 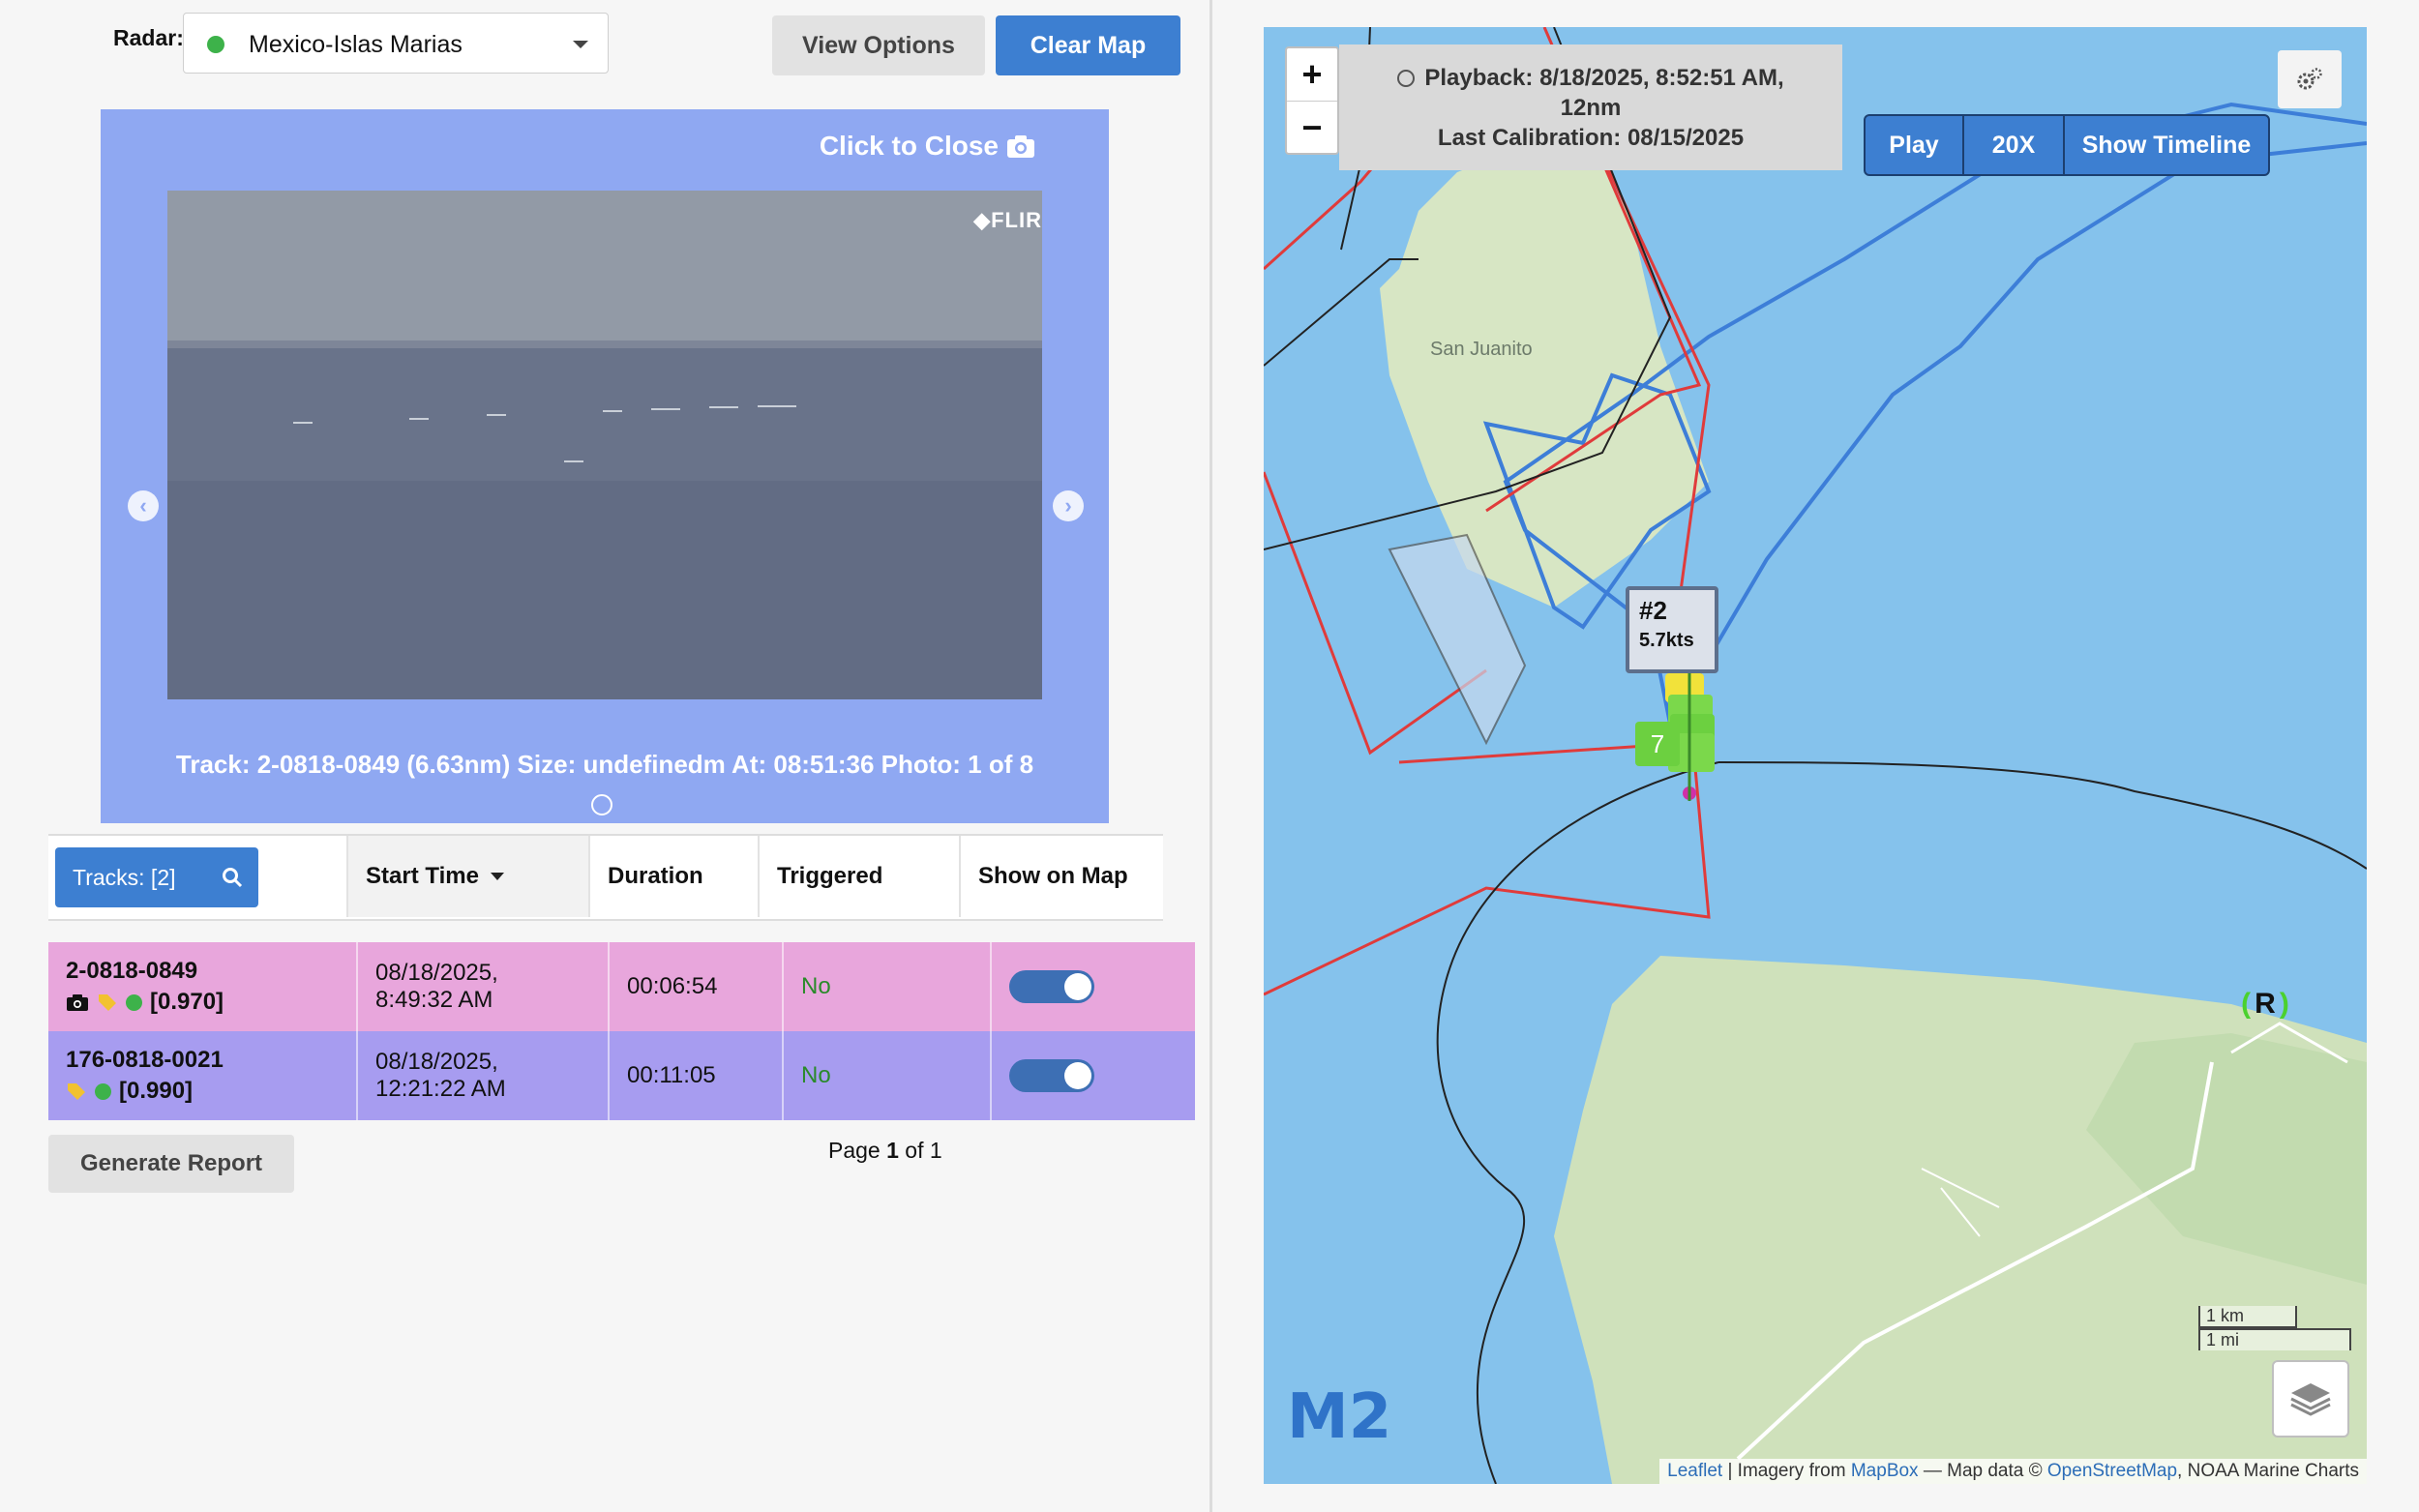 I want to click on column-duration: Duration, so click(x=673, y=877).